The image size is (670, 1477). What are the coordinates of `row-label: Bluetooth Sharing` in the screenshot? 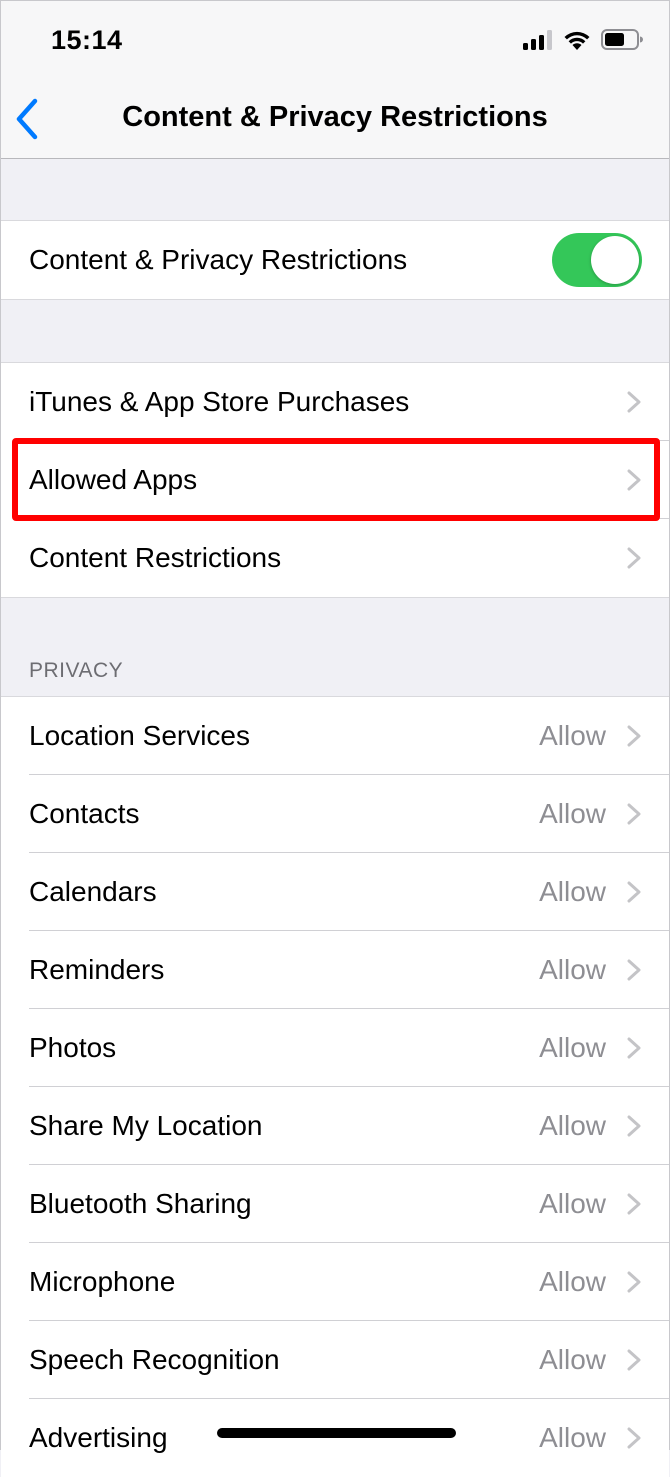 It's located at (140, 1203).